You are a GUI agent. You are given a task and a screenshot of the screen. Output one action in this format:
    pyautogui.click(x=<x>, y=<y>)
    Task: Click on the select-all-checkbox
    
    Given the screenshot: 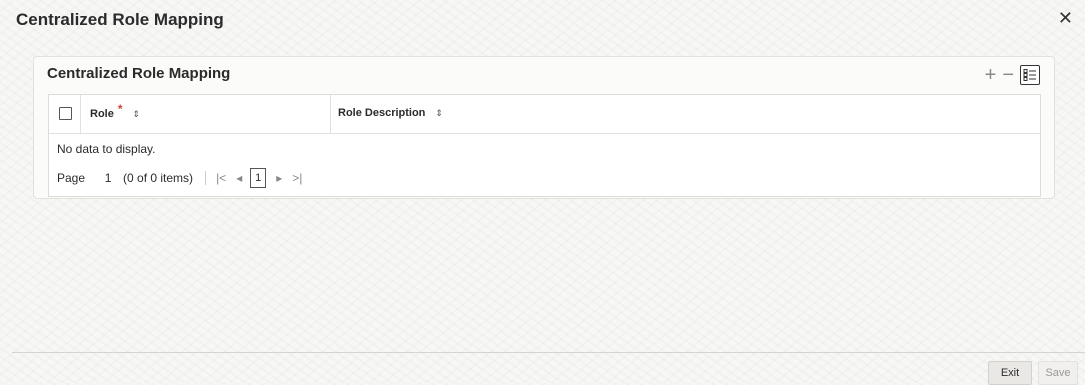 What is the action you would take?
    pyautogui.click(x=65, y=113)
    